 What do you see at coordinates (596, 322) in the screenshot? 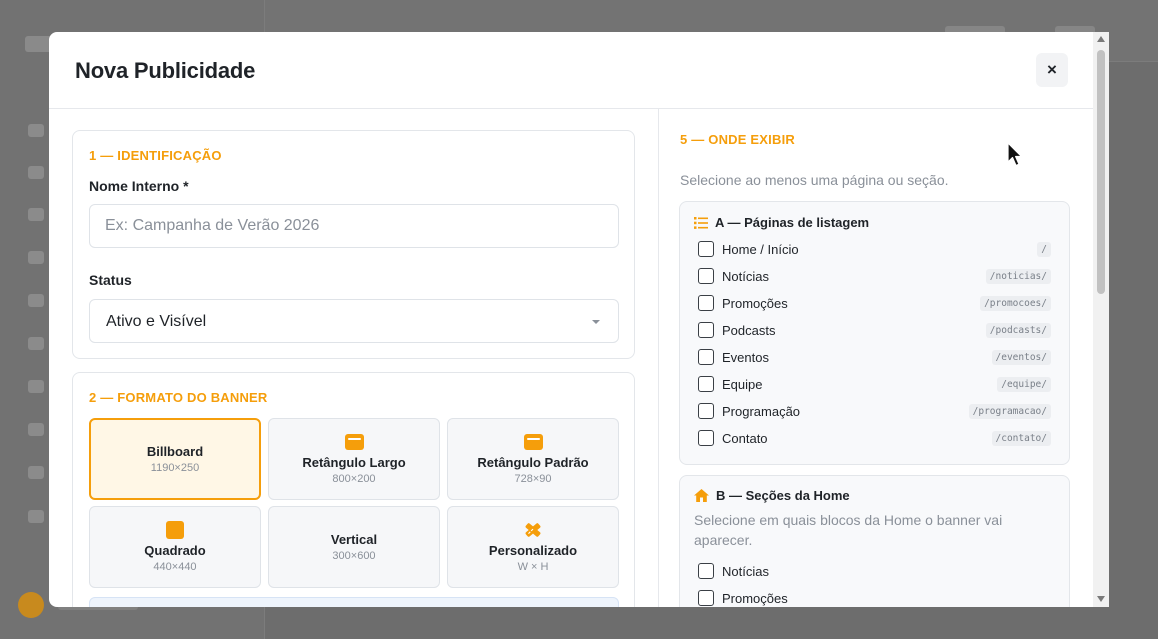
I see `chevron-down-icon` at bounding box center [596, 322].